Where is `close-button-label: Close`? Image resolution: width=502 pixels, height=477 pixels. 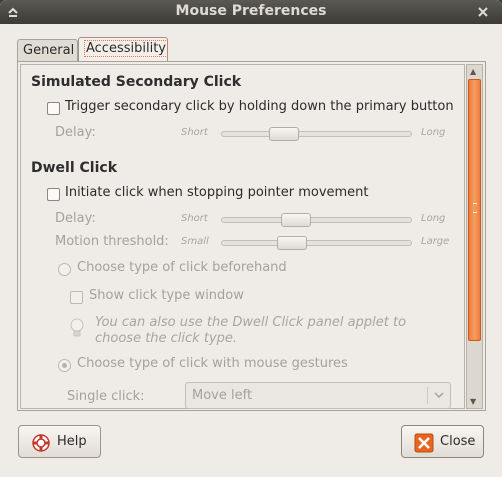 close-button-label: Close is located at coordinates (458, 441).